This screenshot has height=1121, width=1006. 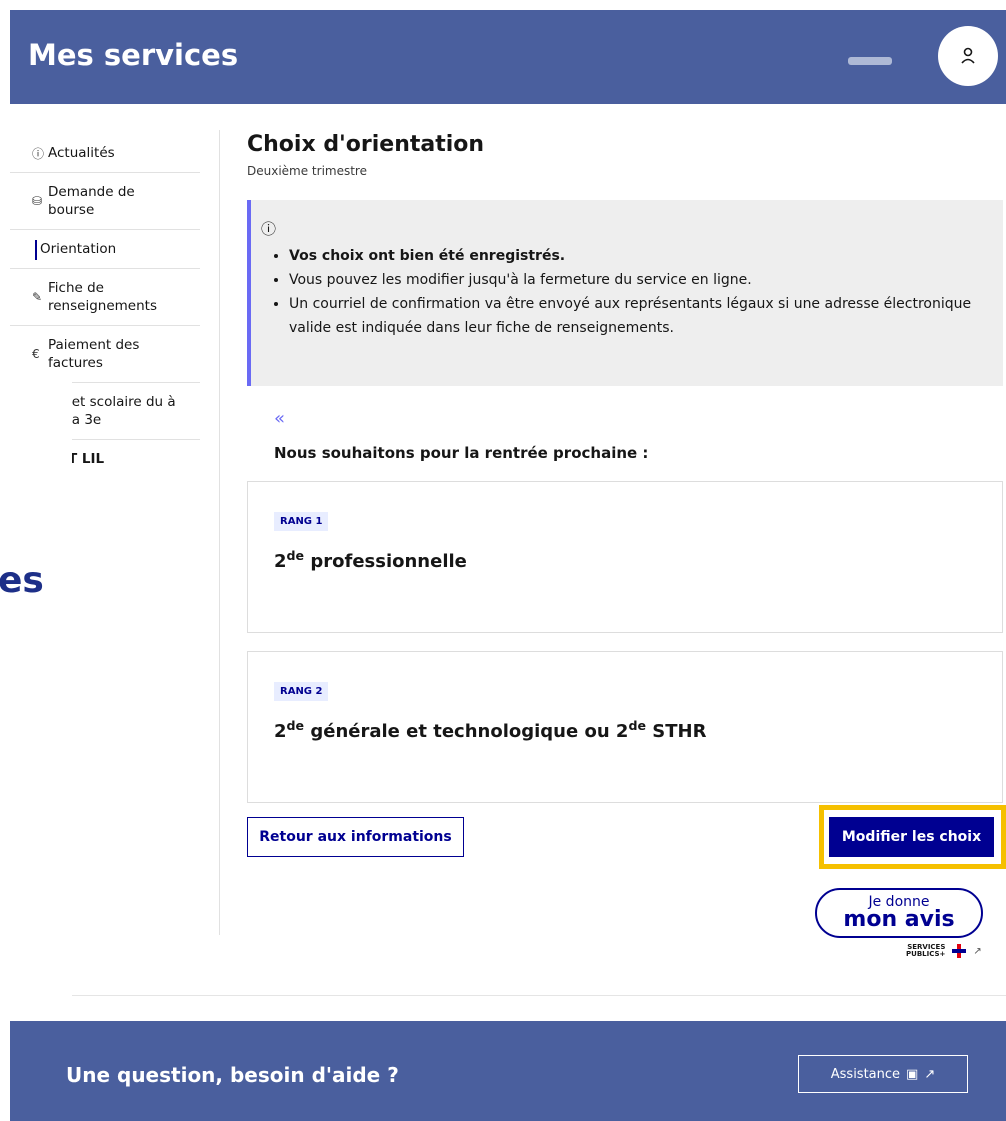 I want to click on coins-icon: ⛁, so click(x=37, y=201).